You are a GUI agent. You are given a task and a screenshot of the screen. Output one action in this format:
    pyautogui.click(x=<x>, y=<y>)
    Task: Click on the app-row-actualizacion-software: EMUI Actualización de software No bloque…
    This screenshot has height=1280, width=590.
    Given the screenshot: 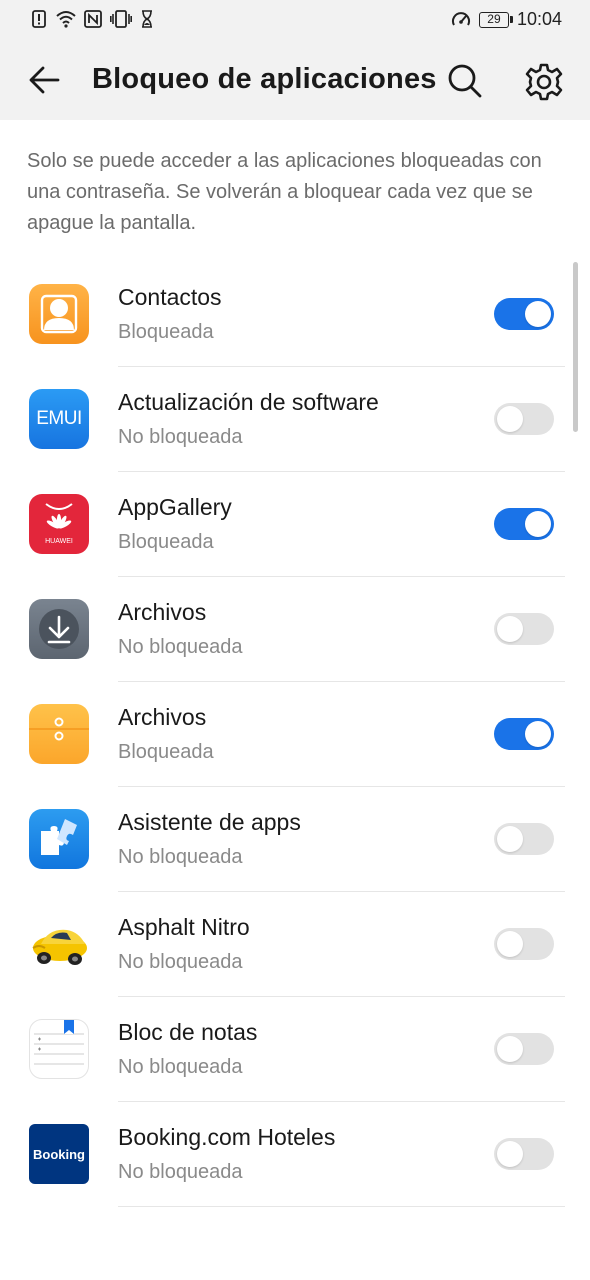 What is the action you would take?
    pyautogui.click(x=295, y=419)
    